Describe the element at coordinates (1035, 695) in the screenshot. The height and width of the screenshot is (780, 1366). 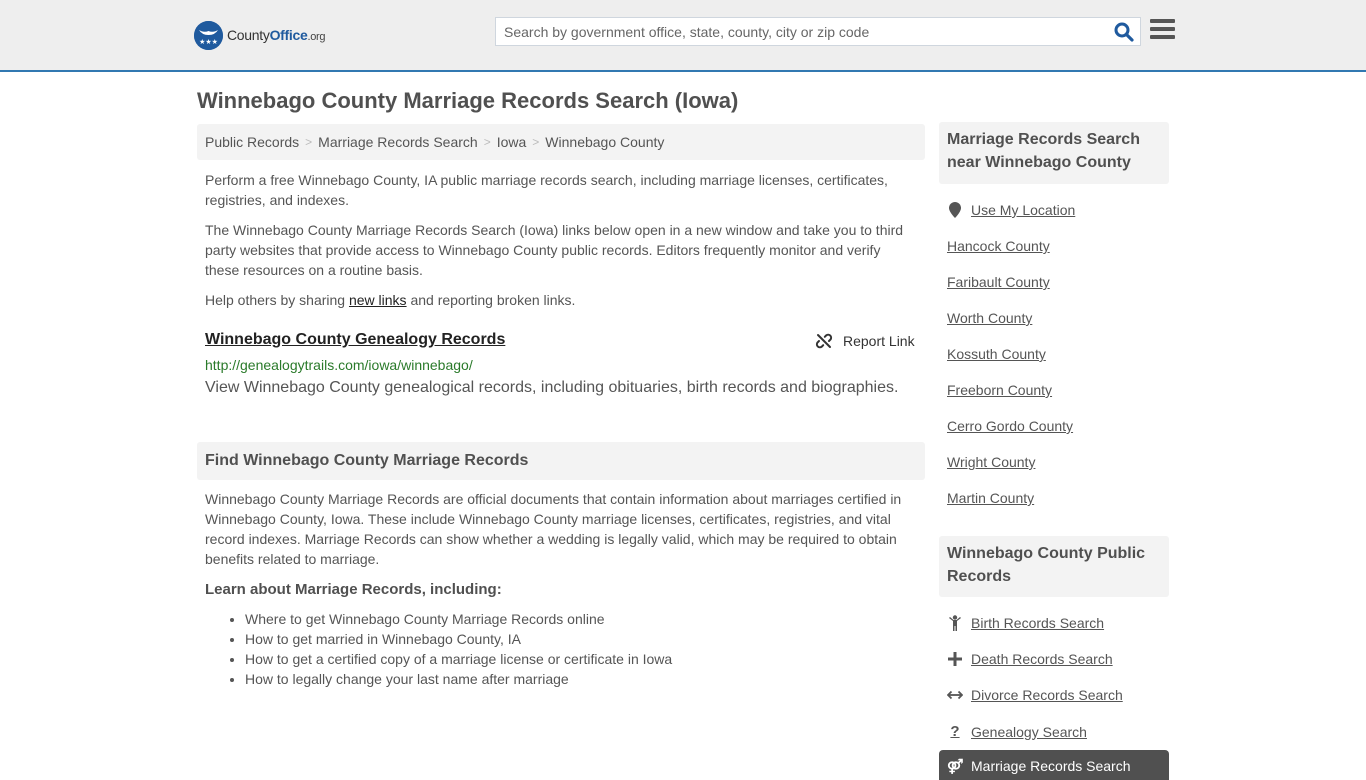
I see `divorce-records-search-link: Divorce Records Search` at that location.